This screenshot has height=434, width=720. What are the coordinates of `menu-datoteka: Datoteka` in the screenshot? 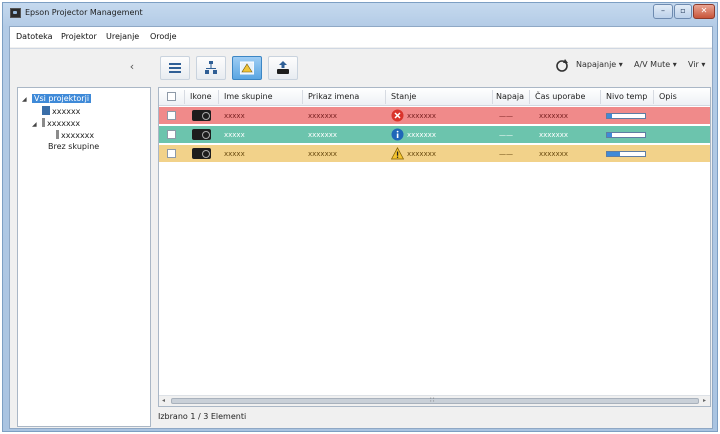 It's located at (34, 36).